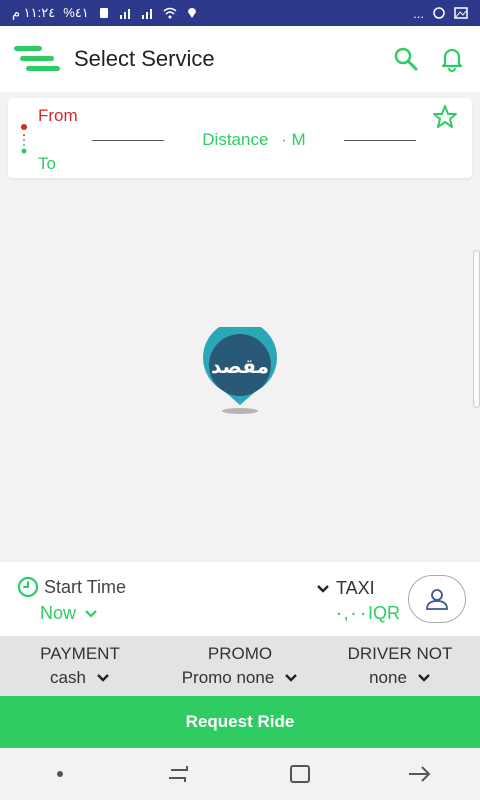 The width and height of the screenshot is (480, 800). I want to click on battery-icon, so click(103, 13).